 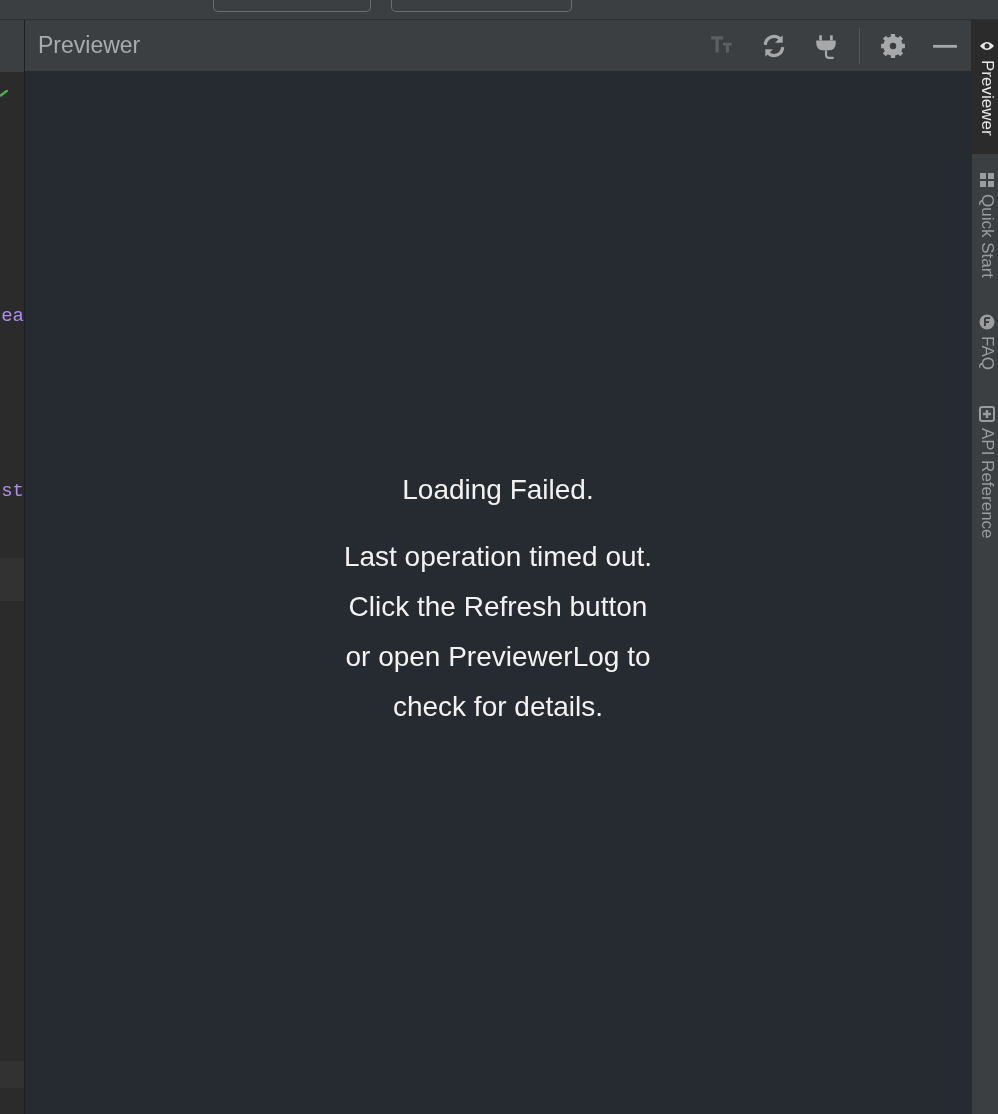 I want to click on plug-icon, so click(x=826, y=45).